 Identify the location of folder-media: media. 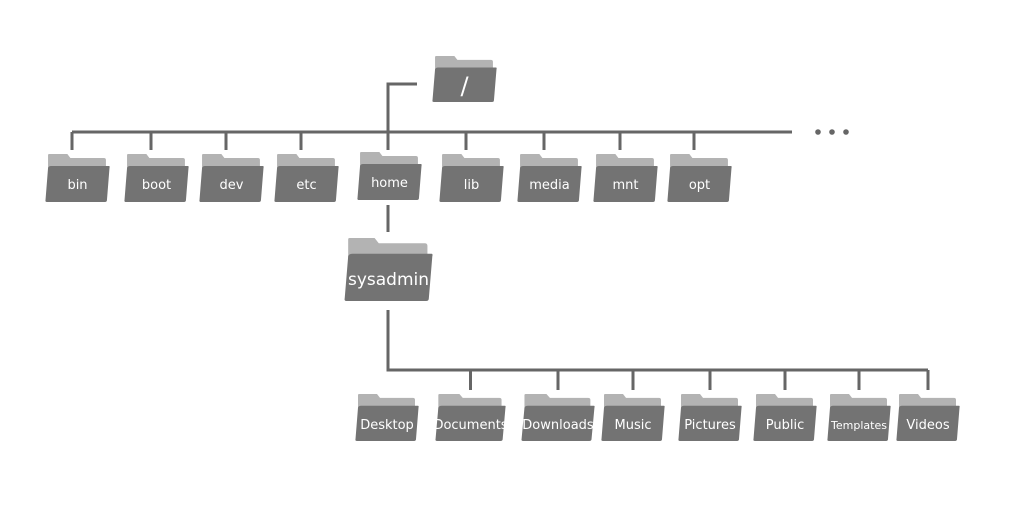
(549, 178).